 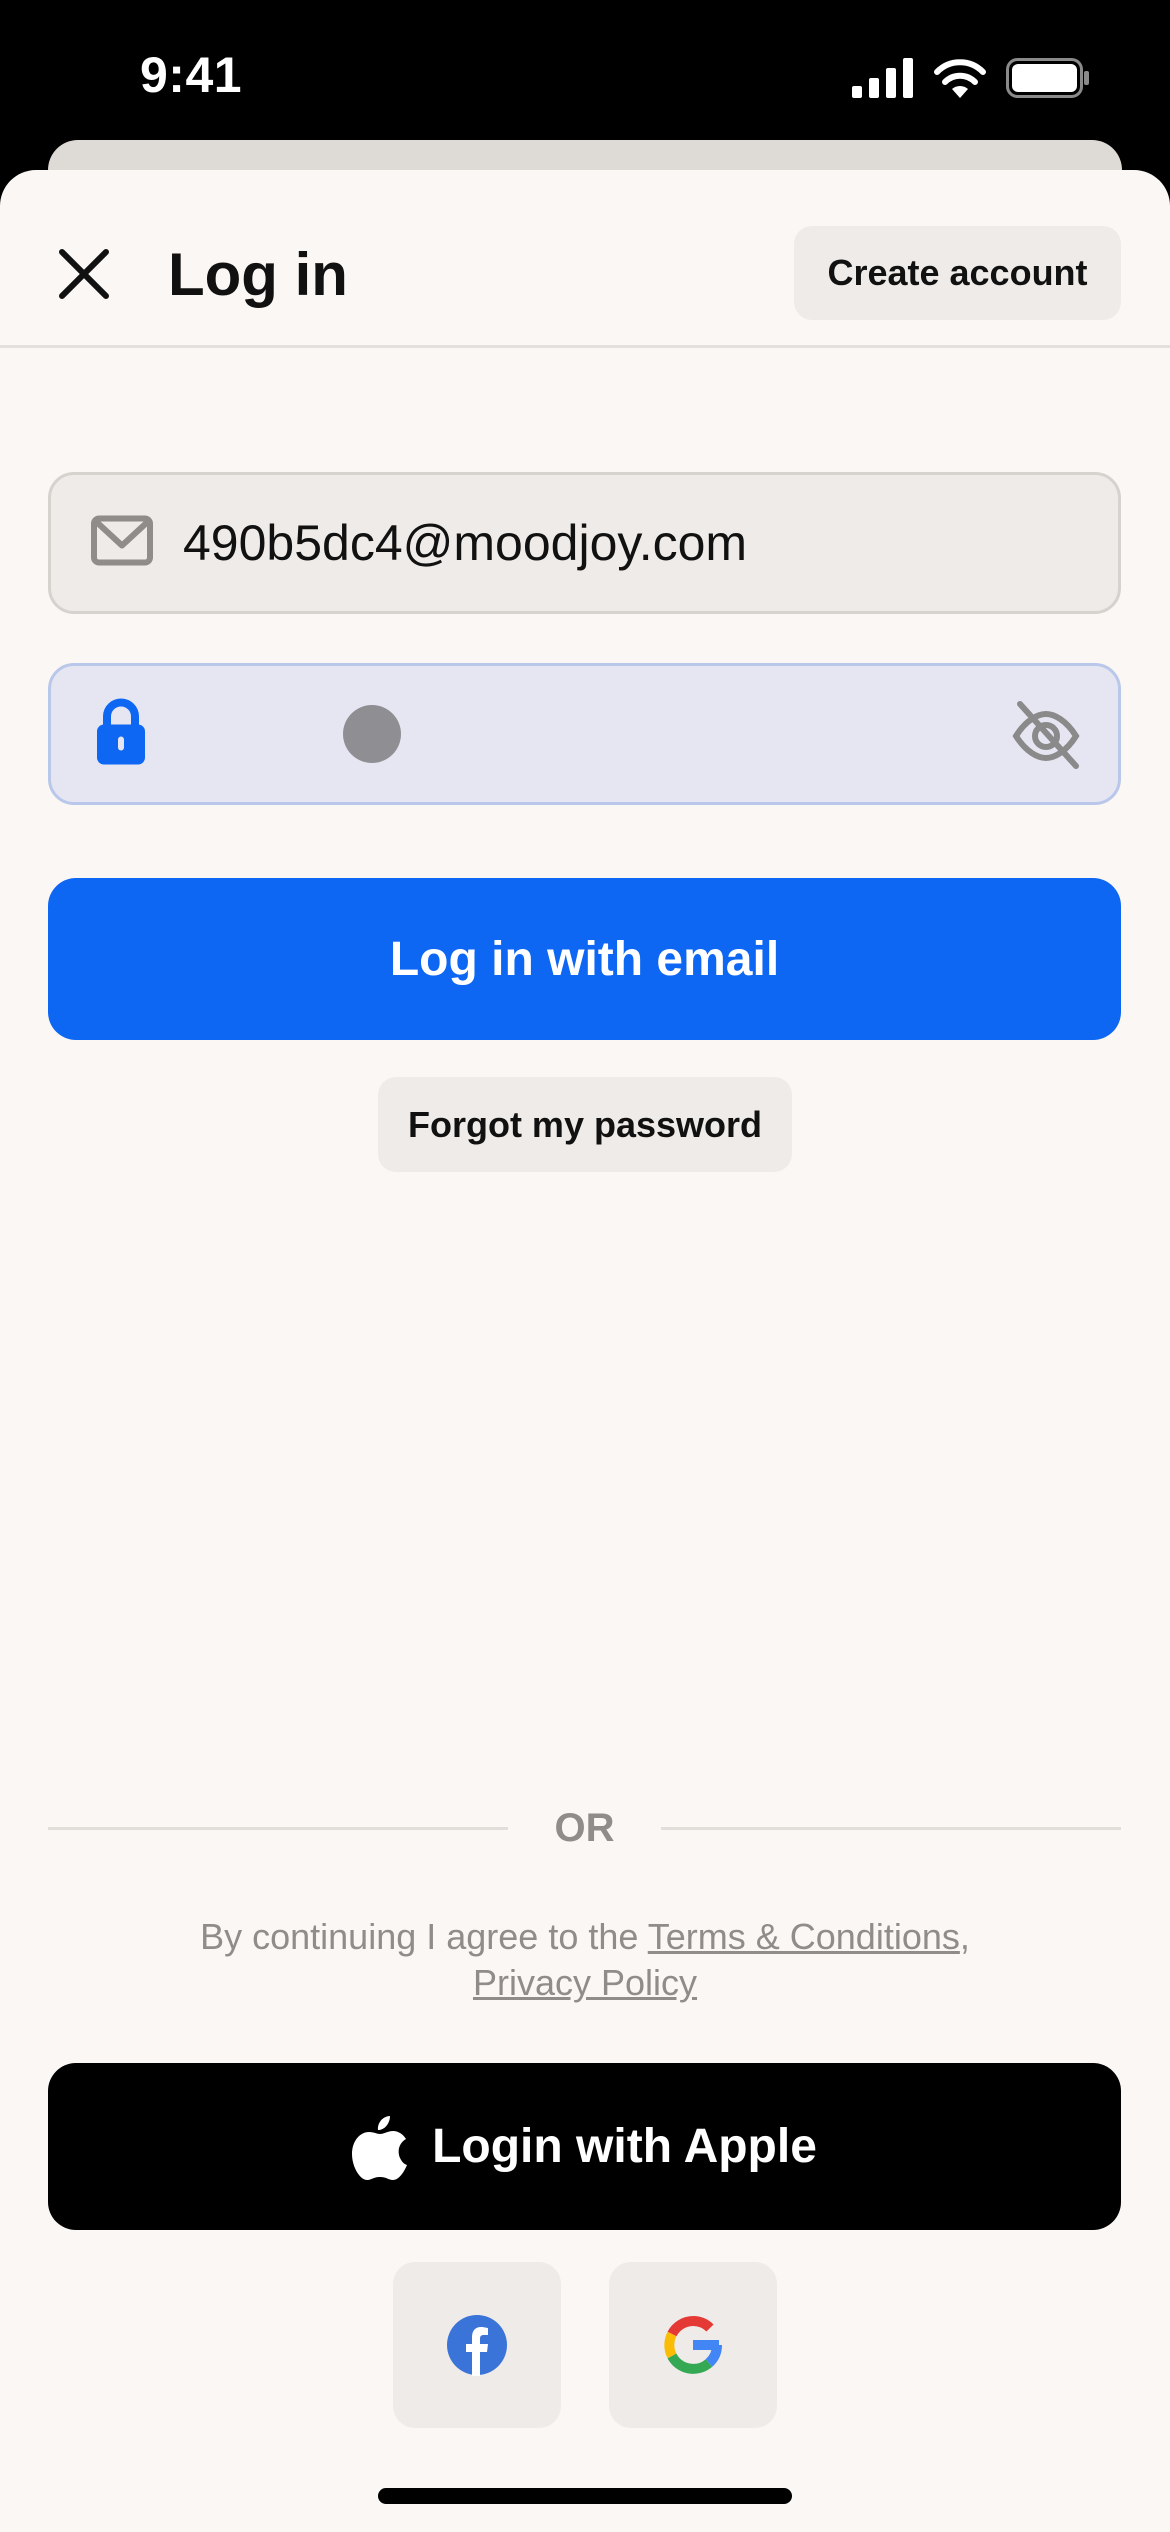 I want to click on divider-line-right, so click(x=891, y=1828).